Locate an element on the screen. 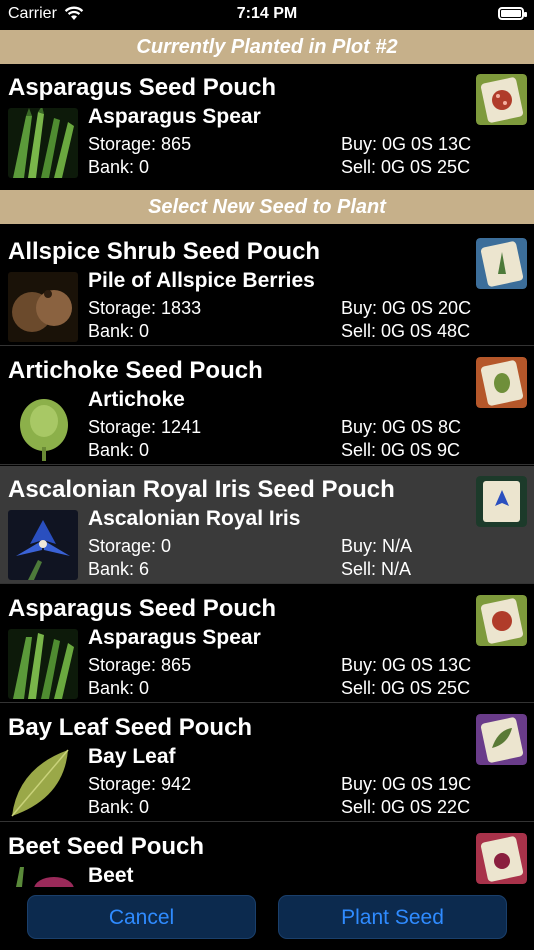 The width and height of the screenshot is (534, 950). bank-count: Bank: 6 is located at coordinates (119, 569).